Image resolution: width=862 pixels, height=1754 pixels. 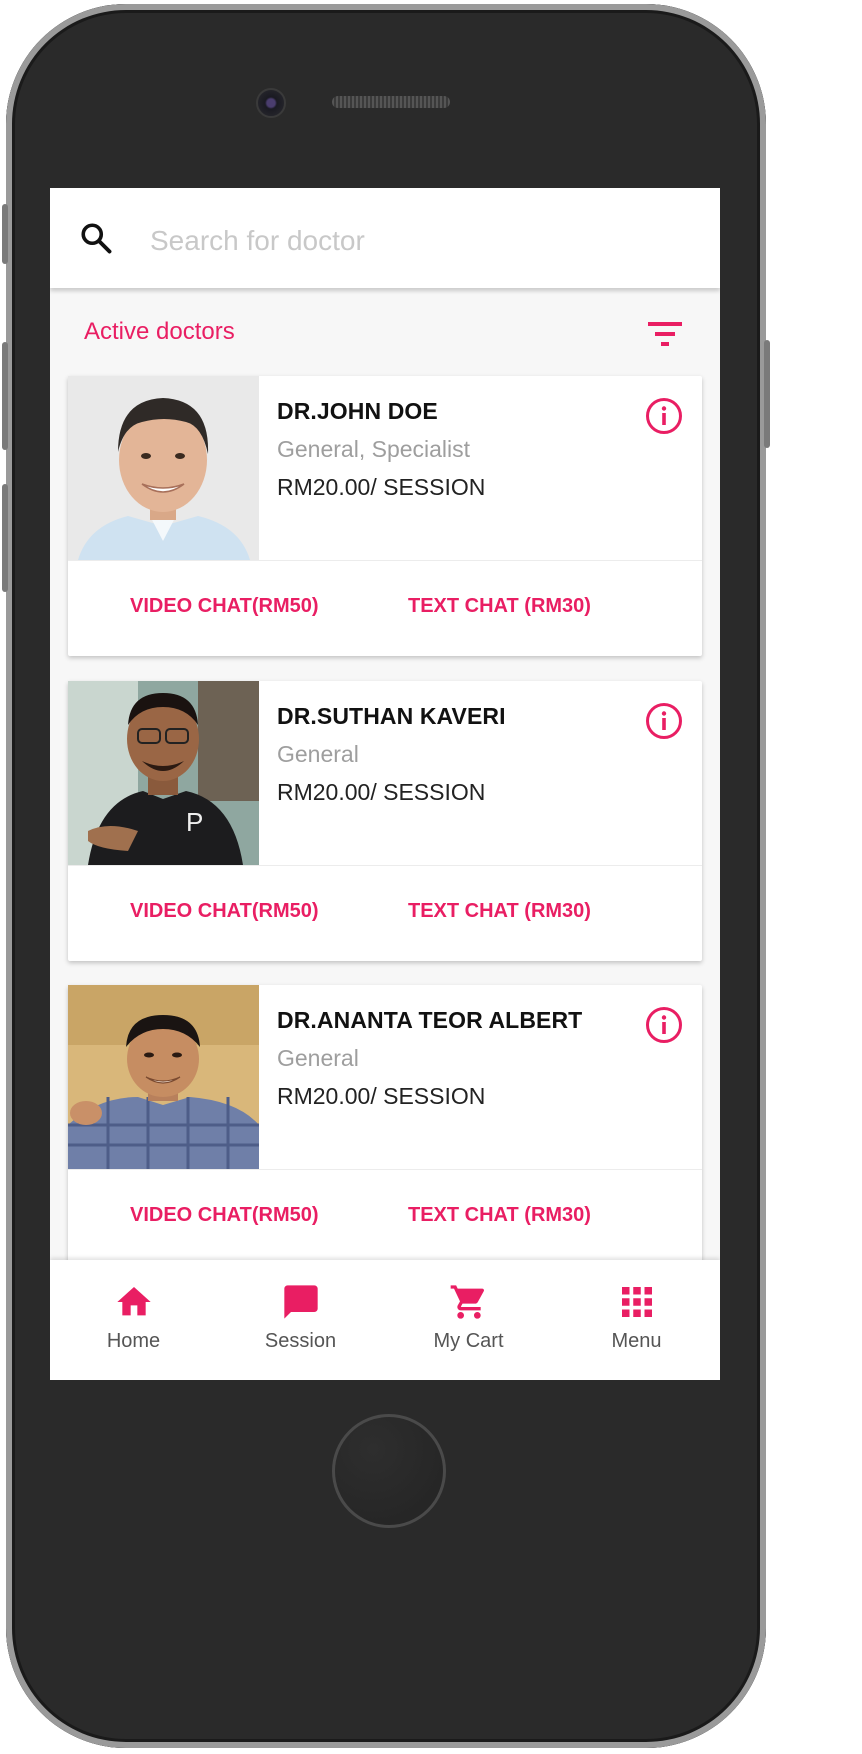 I want to click on nav-my-cart: My Cart, so click(x=468, y=1320).